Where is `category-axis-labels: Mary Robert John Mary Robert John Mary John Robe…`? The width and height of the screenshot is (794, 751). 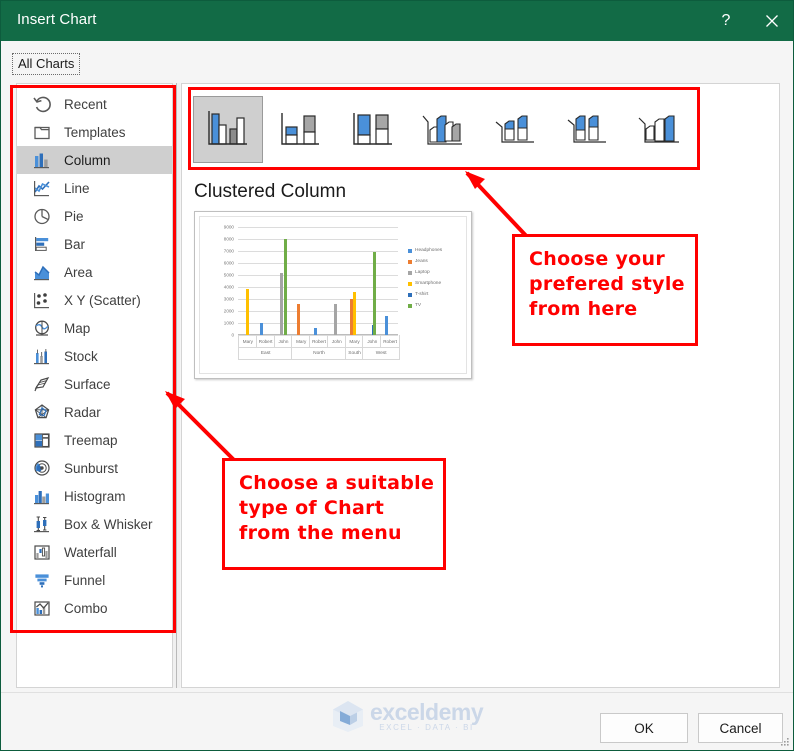
category-axis-labels: Mary Robert John Mary Robert John Mary John Robe… is located at coordinates (319, 341).